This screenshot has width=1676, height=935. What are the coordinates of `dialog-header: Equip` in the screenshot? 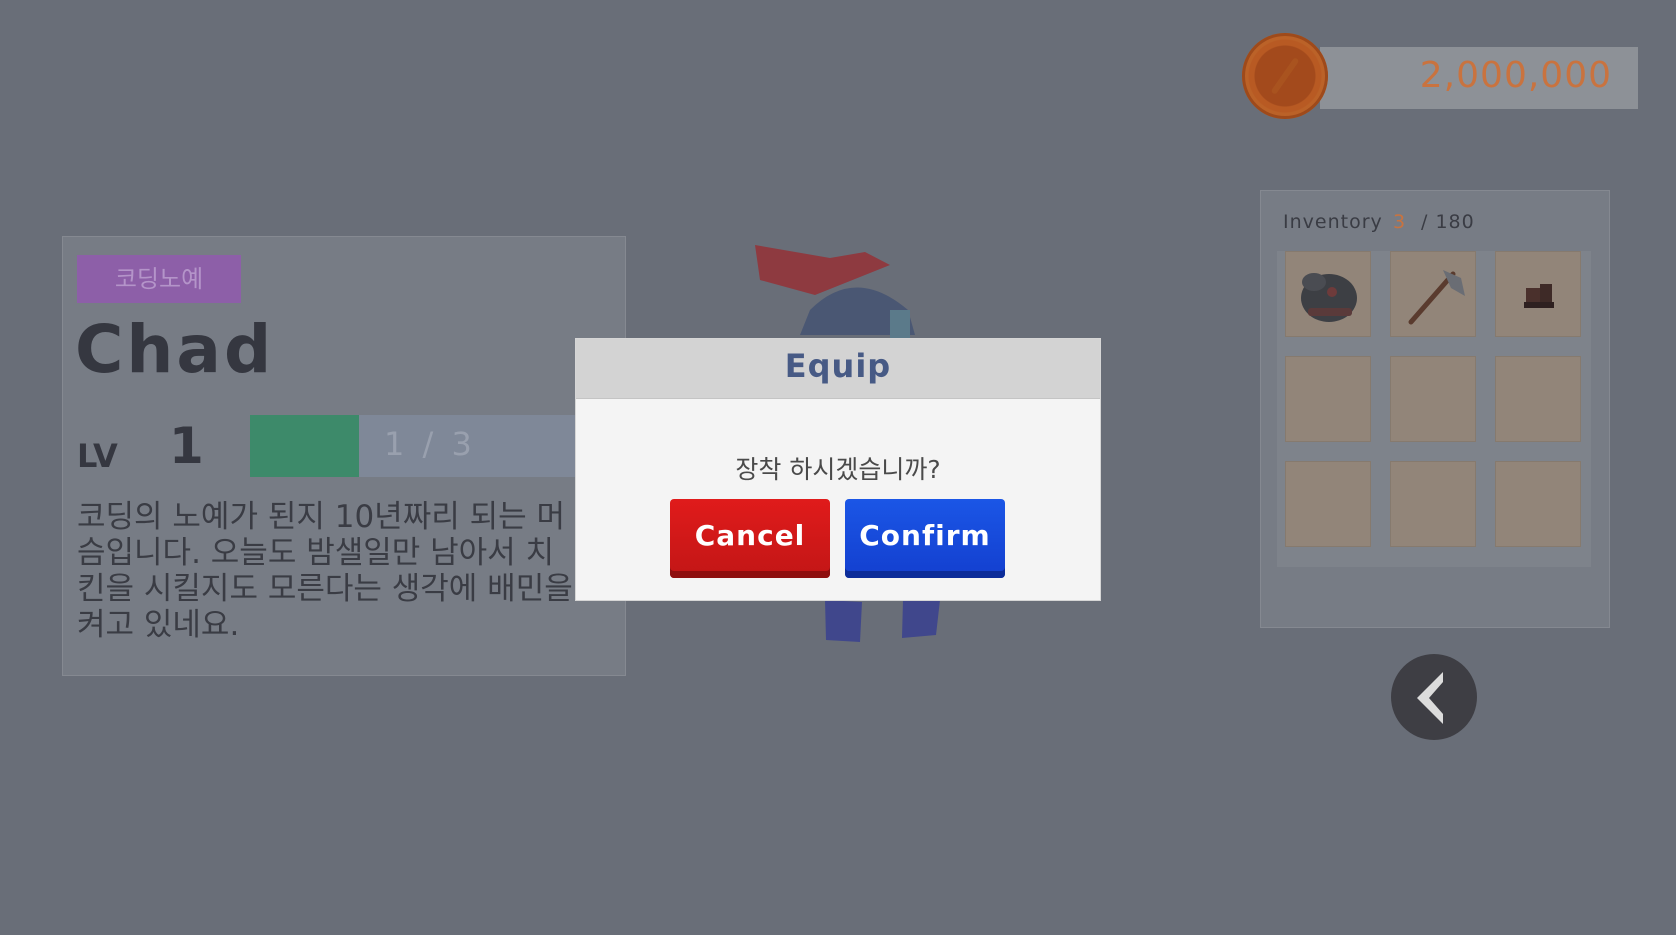 It's located at (838, 369).